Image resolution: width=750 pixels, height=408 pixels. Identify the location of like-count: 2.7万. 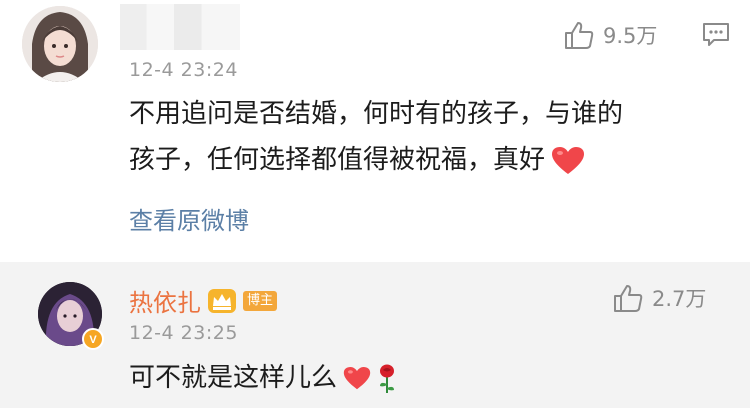
(679, 299).